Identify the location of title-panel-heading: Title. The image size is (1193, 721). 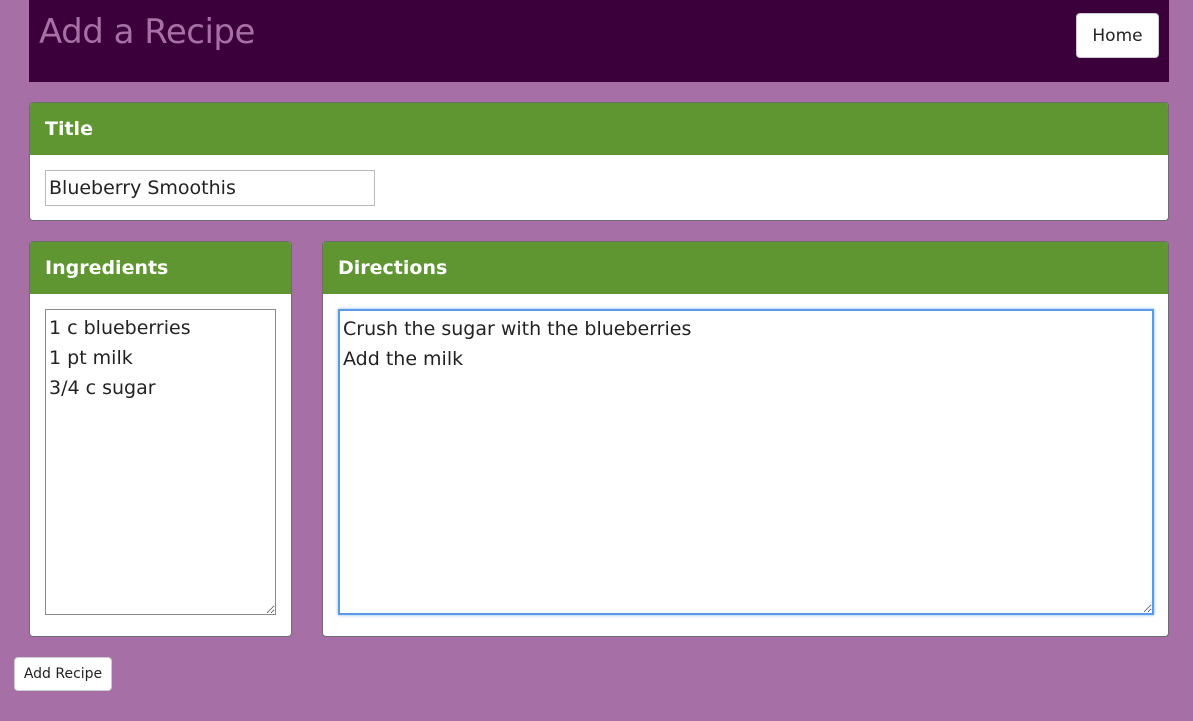
(599, 129).